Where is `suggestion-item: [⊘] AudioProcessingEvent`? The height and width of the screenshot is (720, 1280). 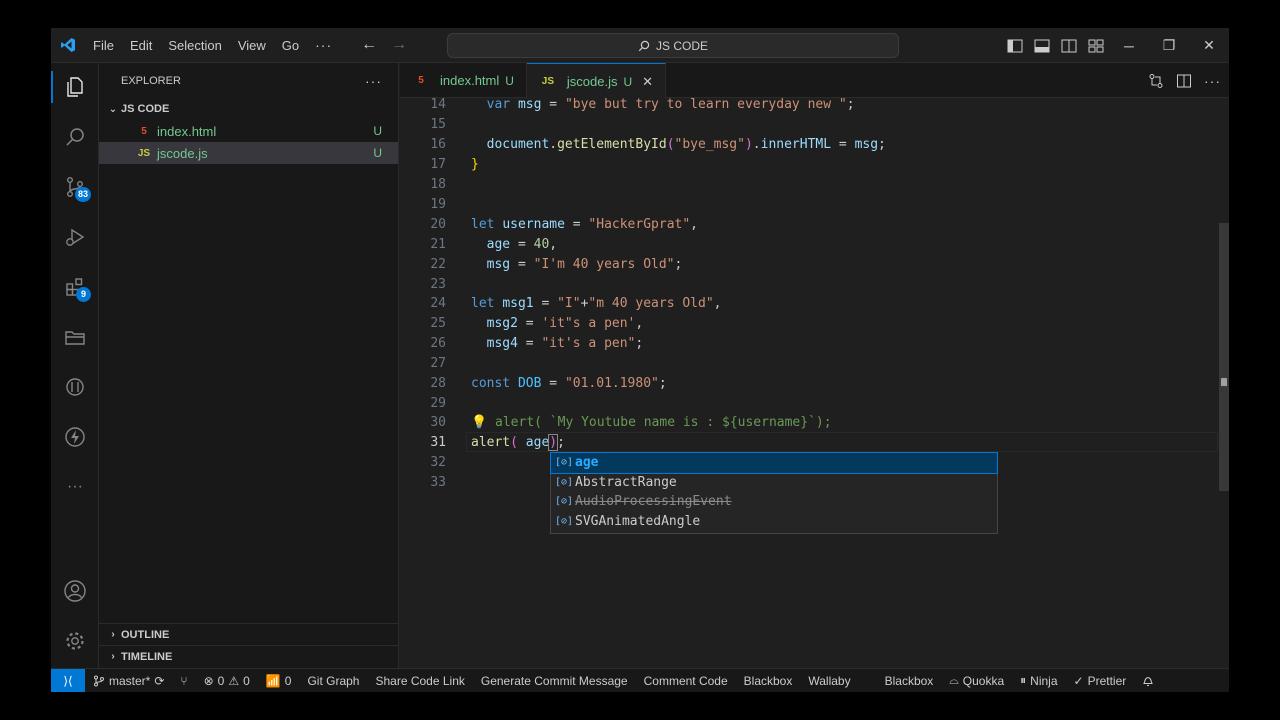 suggestion-item: [⊘] AudioProcessingEvent is located at coordinates (774, 502).